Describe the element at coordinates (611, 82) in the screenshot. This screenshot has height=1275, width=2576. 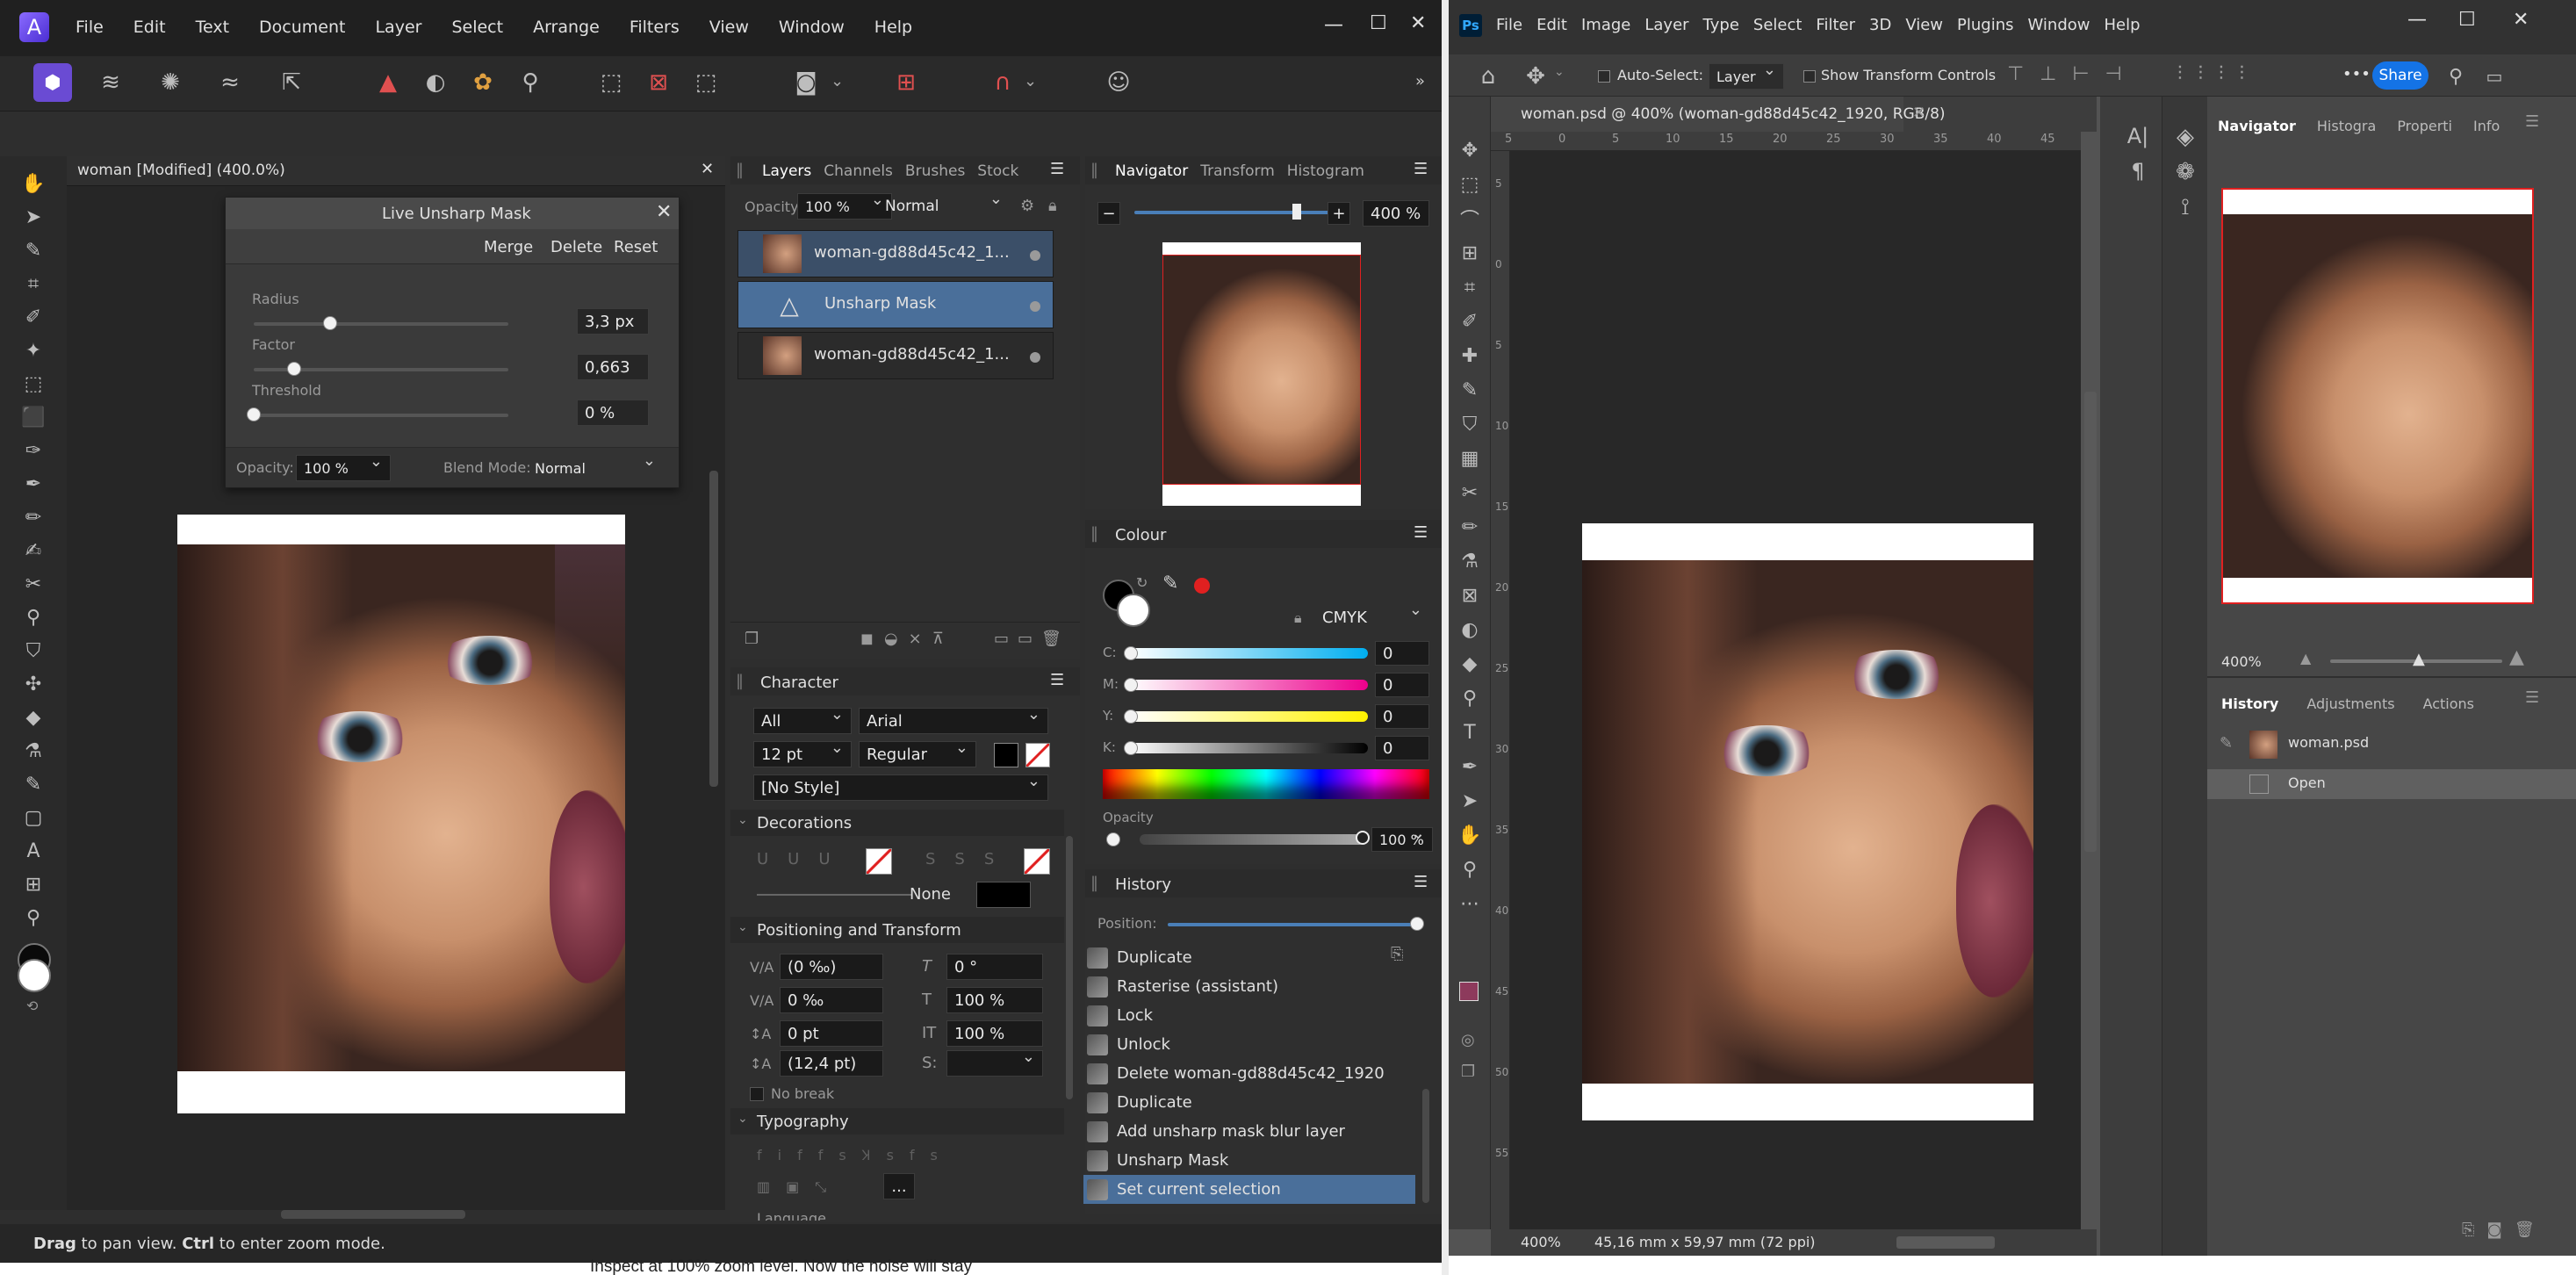
I see `marquee-select-icon: ⬚` at that location.